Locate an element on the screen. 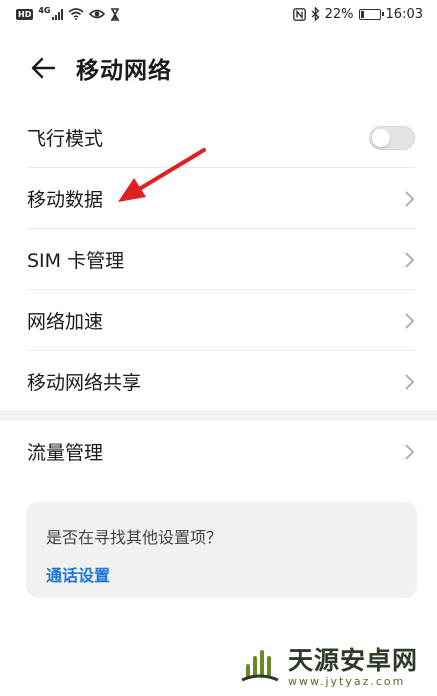 The image size is (437, 696). mobile-data-label: 移动数据 is located at coordinates (65, 200).